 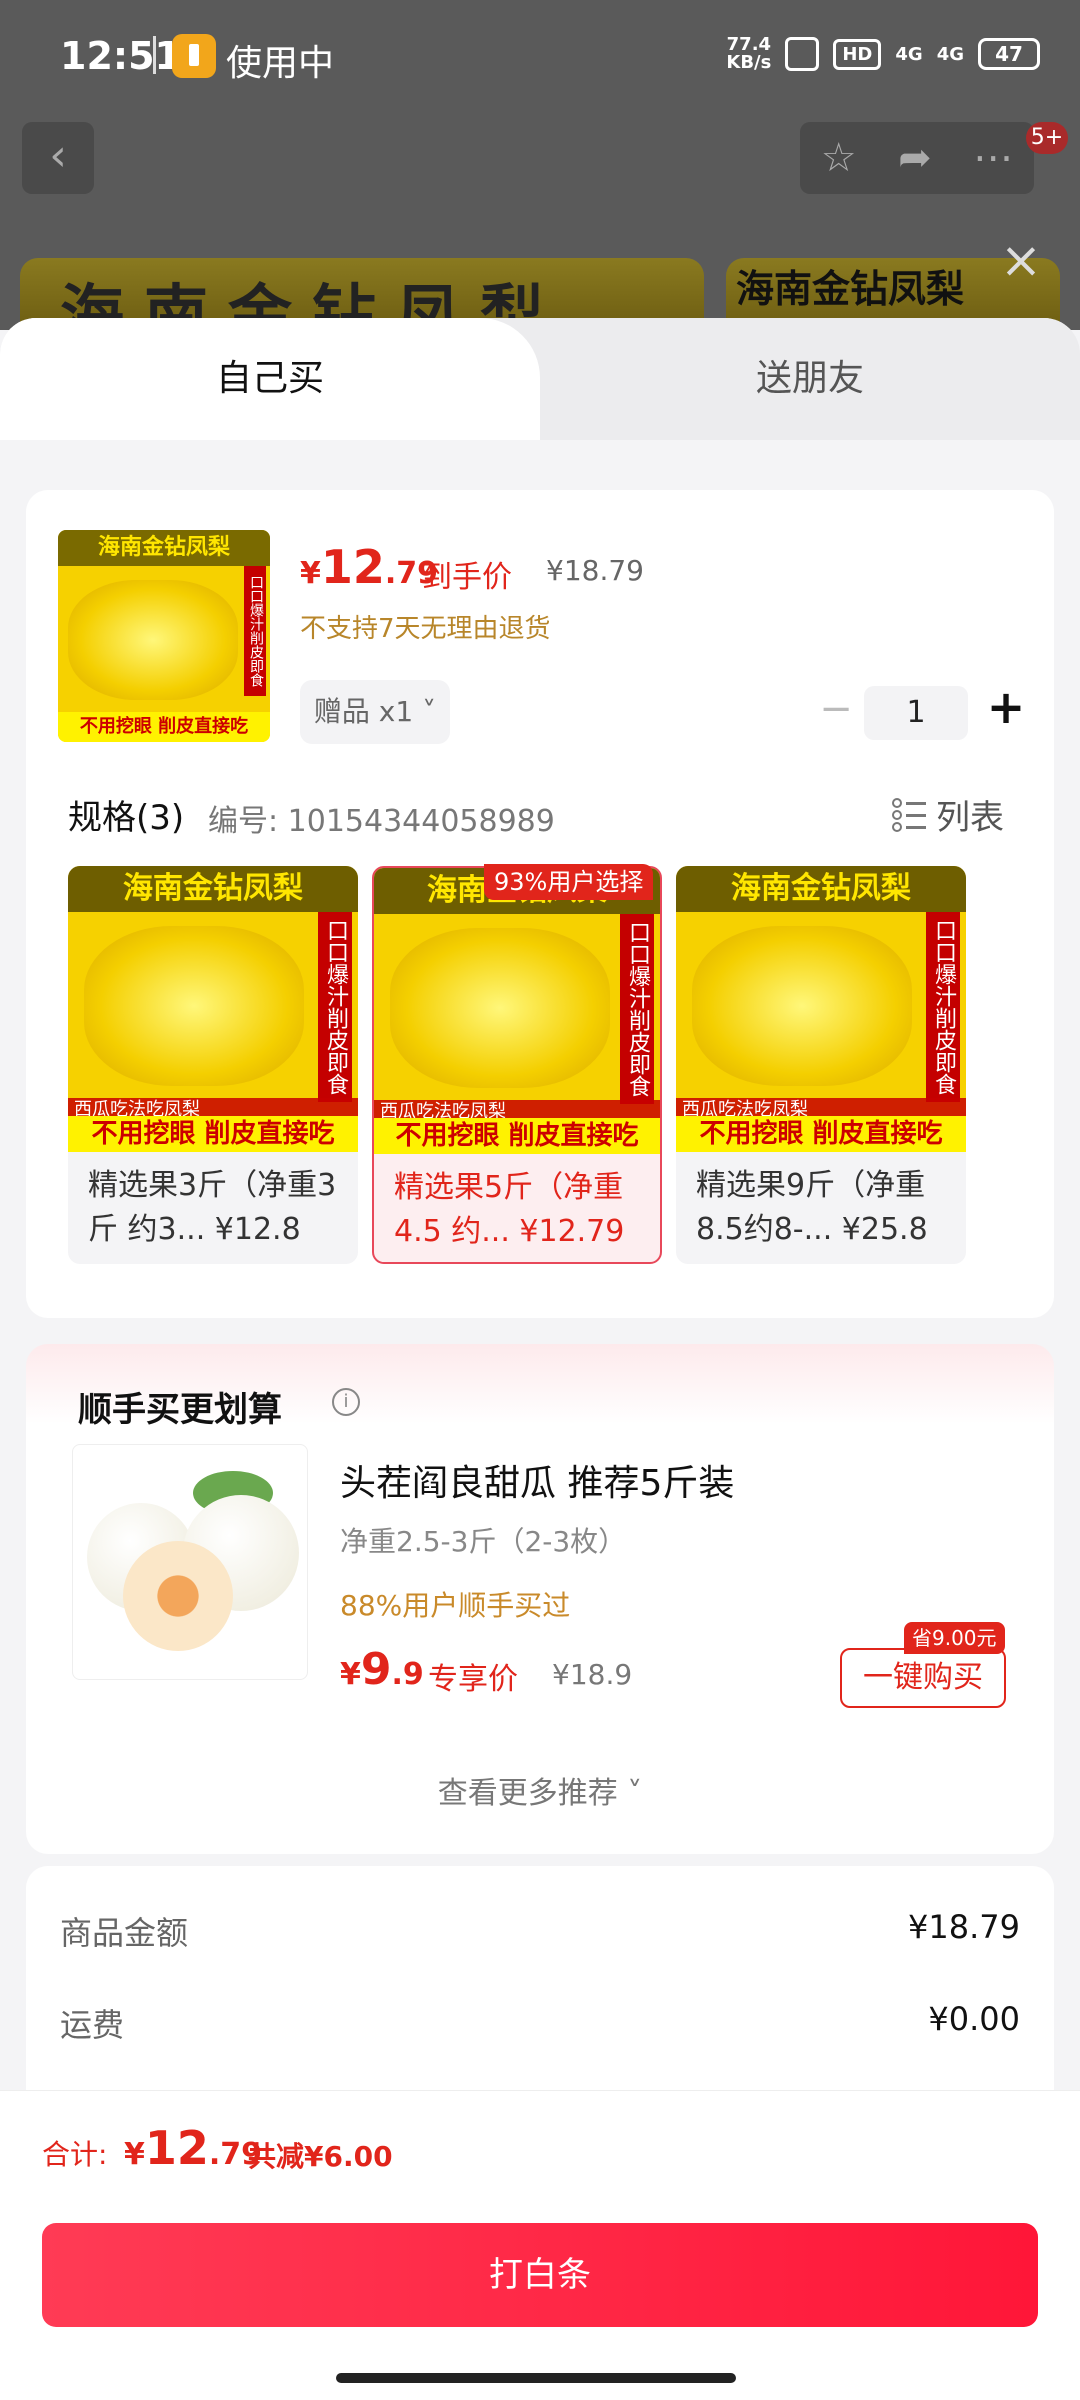 What do you see at coordinates (812, 1207) in the screenshot?
I see `variant-label: 精选果9斤（净重8.5约8-... ¥25.8` at bounding box center [812, 1207].